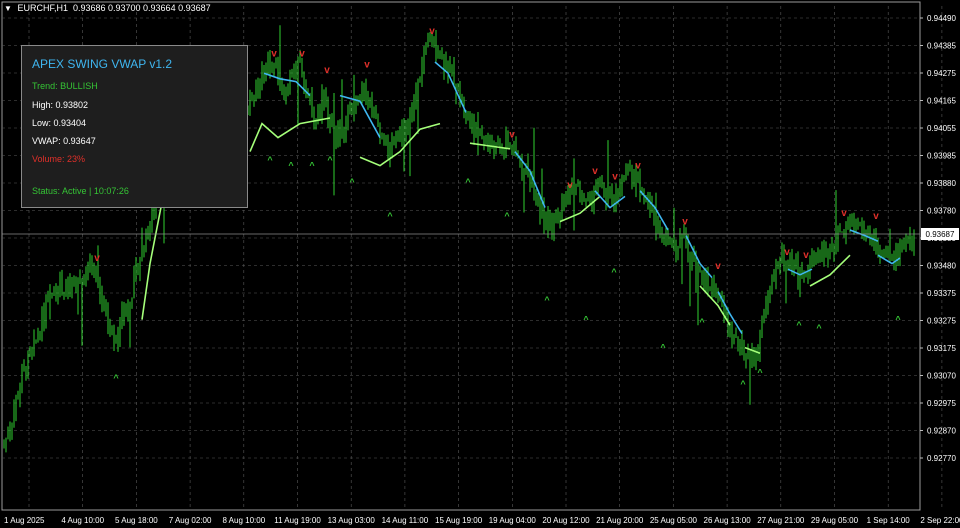 The width and height of the screenshot is (960, 528). I want to click on time-tick-label: 21 Aug 20:00, so click(620, 520).